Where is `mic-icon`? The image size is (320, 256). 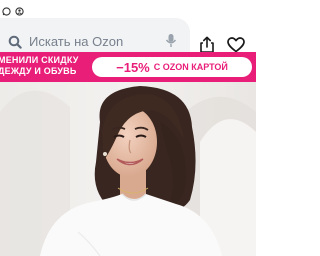 mic-icon is located at coordinates (171, 43).